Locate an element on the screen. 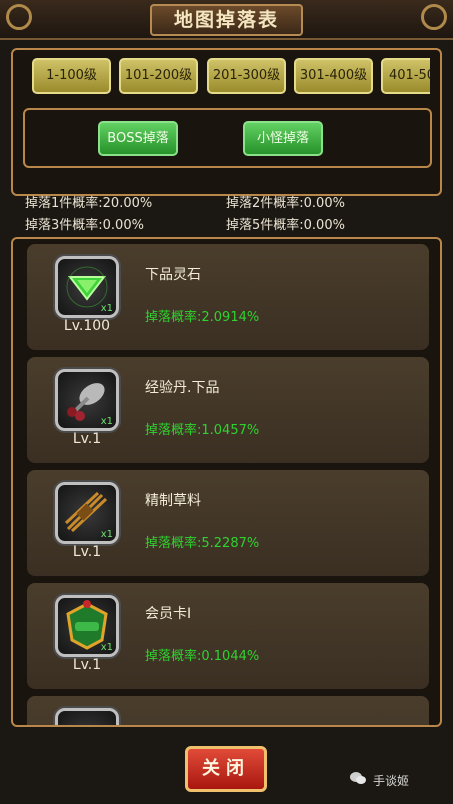 The image size is (453, 804). item-name: 下品灵石 is located at coordinates (173, 275).